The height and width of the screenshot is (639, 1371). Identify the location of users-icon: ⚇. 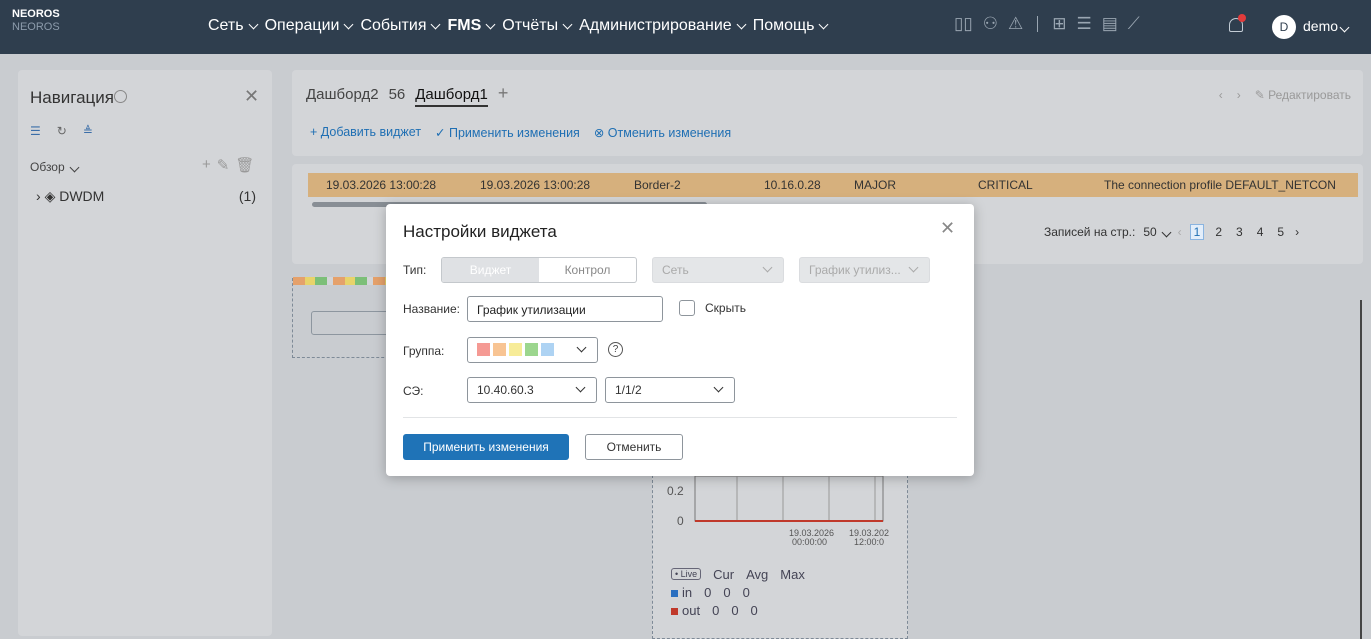
(990, 24).